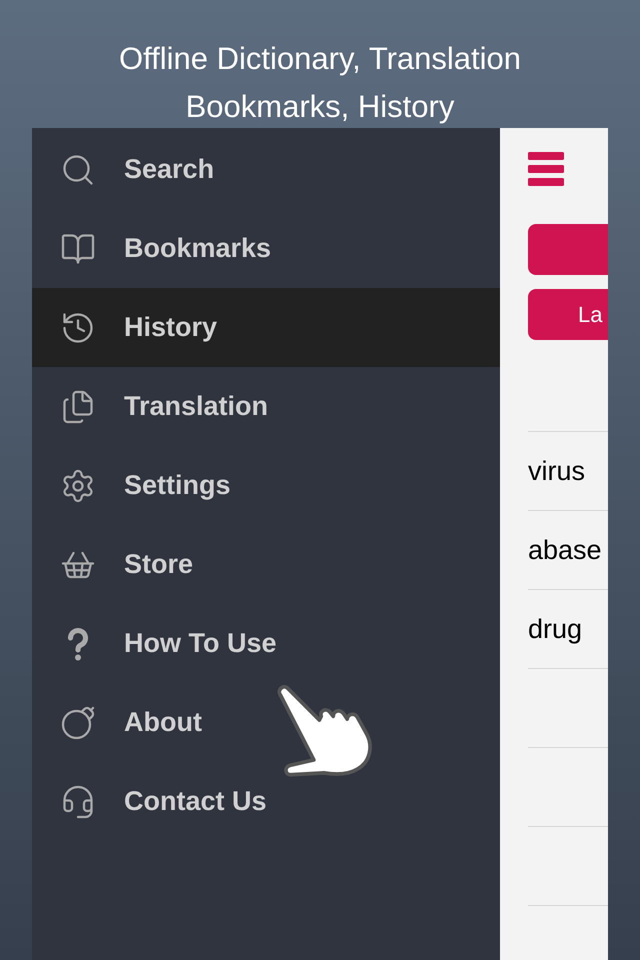 The height and width of the screenshot is (960, 640). Describe the element at coordinates (200, 643) in the screenshot. I see `menu-label: How To Use` at that location.